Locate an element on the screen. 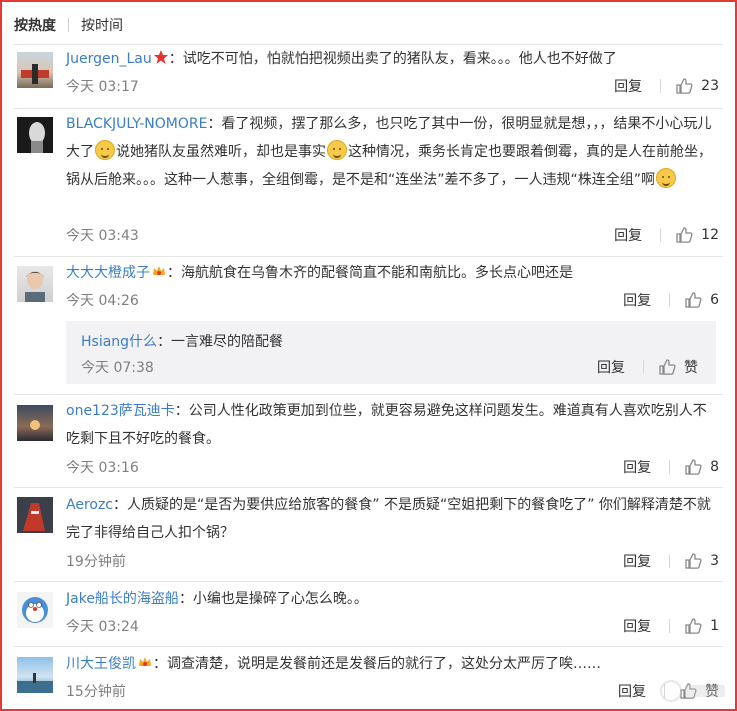 The image size is (737, 711). sort-divider is located at coordinates (68, 25).